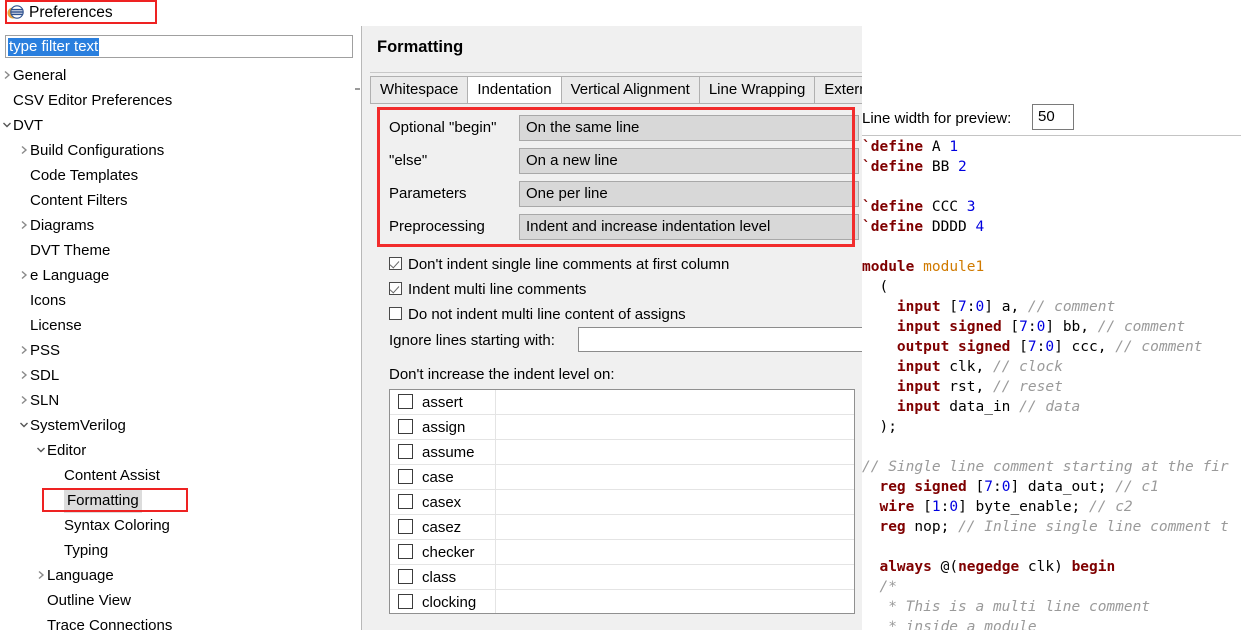 Image resolution: width=1241 pixels, height=630 pixels. I want to click on code-line: (, so click(875, 287).